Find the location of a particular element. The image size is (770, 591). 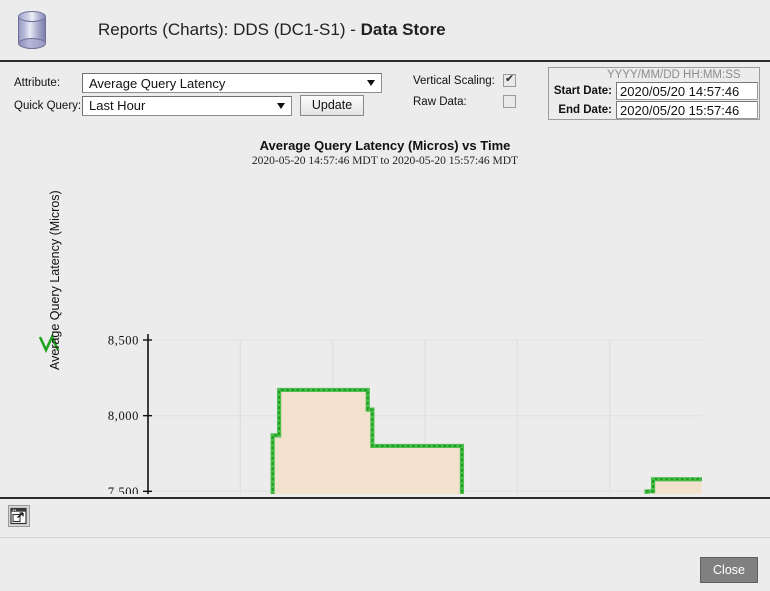

svg-text: 8,500 is located at coordinates (123, 341).